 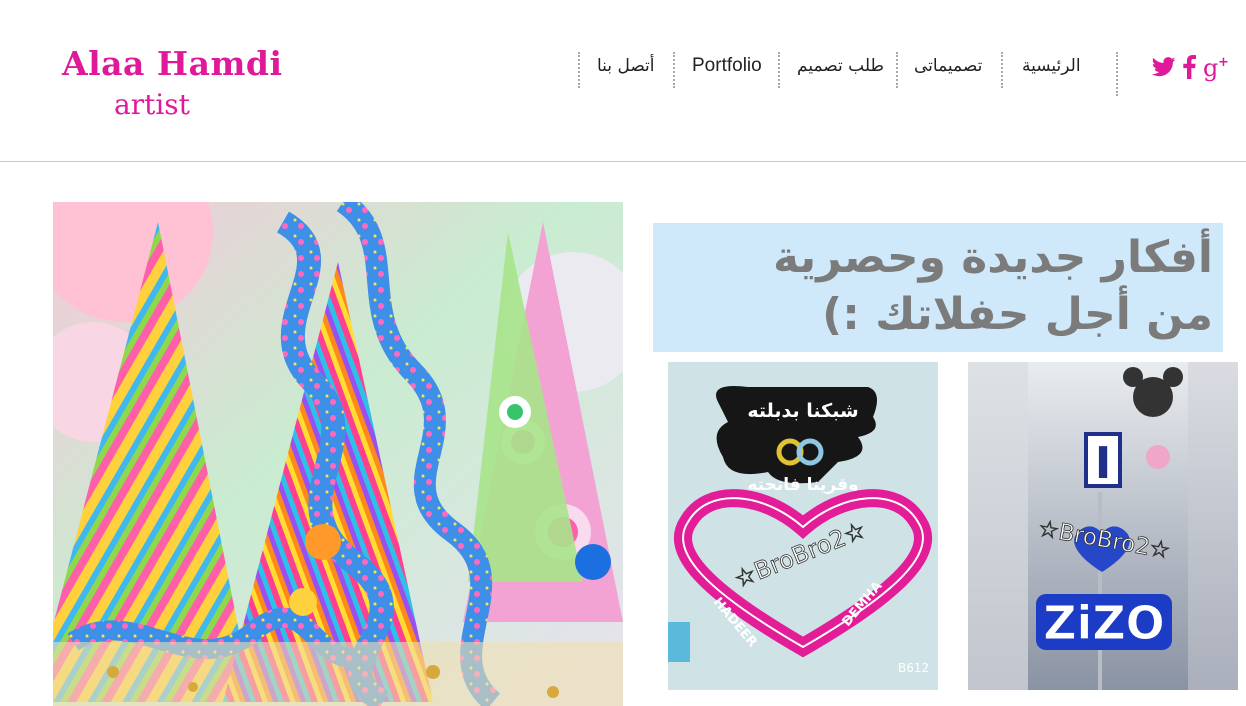 I want to click on nav-portfolio: Portfolio, so click(x=727, y=66).